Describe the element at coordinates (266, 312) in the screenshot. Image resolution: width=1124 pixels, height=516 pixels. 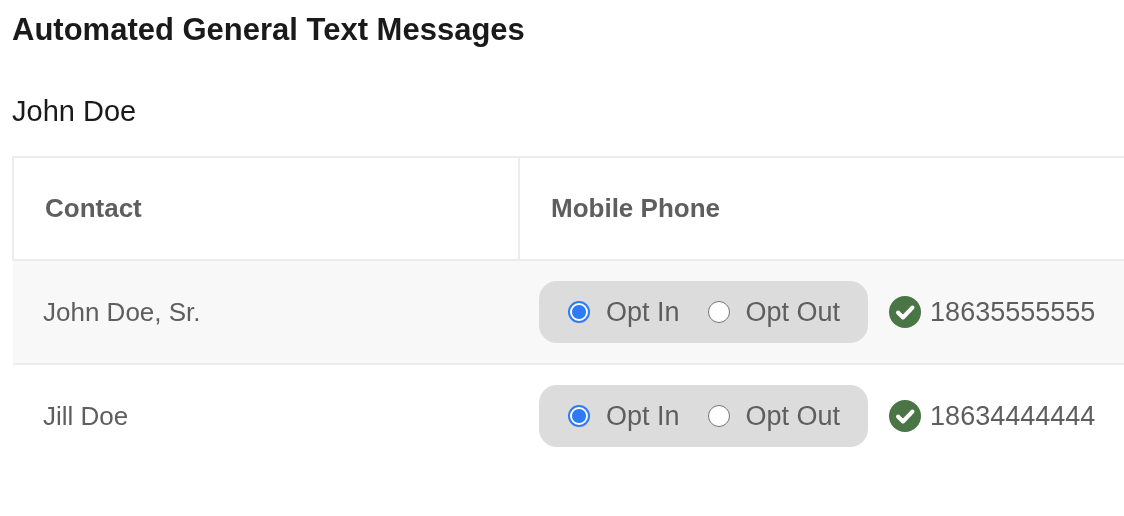
I see `table-cell: John Doe, Sr.` at that location.